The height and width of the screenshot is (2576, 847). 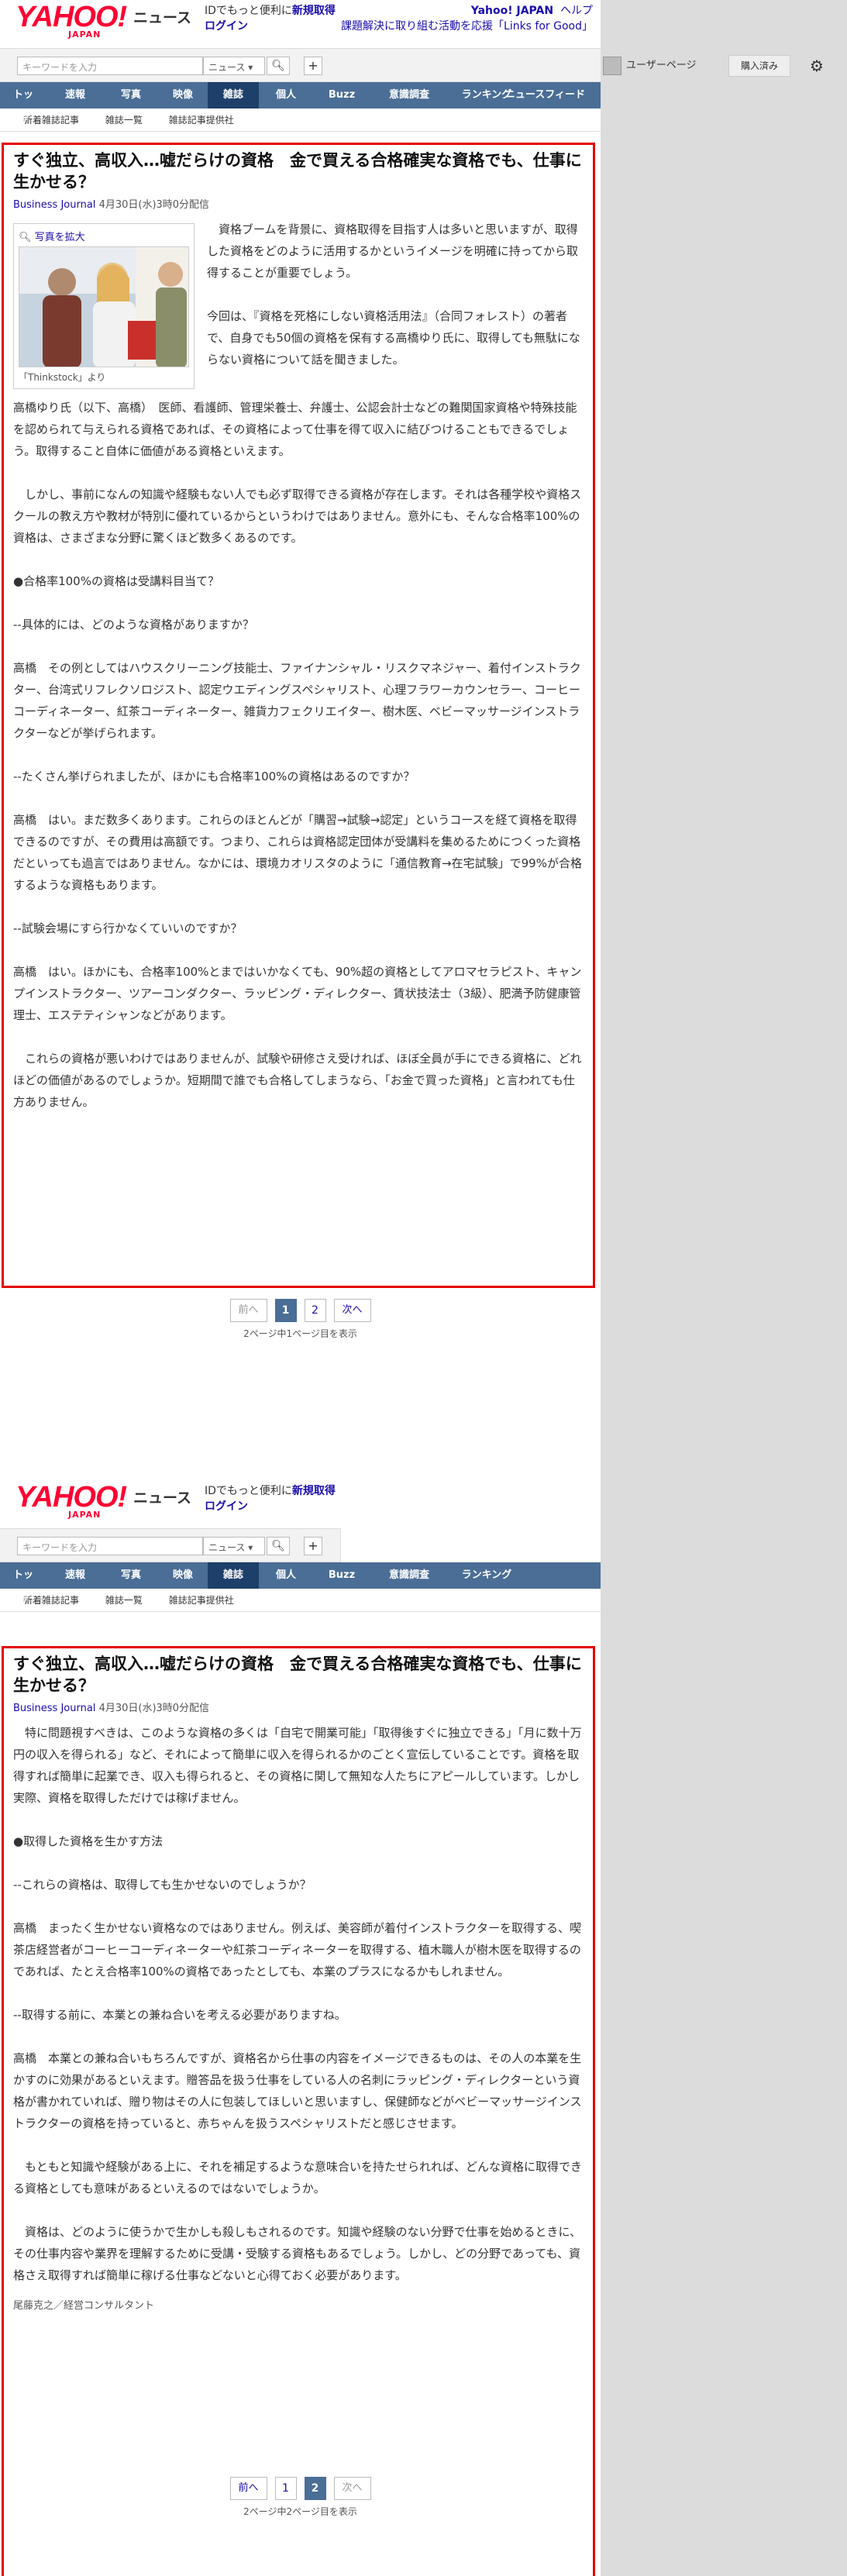 What do you see at coordinates (612, 65) in the screenshot?
I see `avatar` at bounding box center [612, 65].